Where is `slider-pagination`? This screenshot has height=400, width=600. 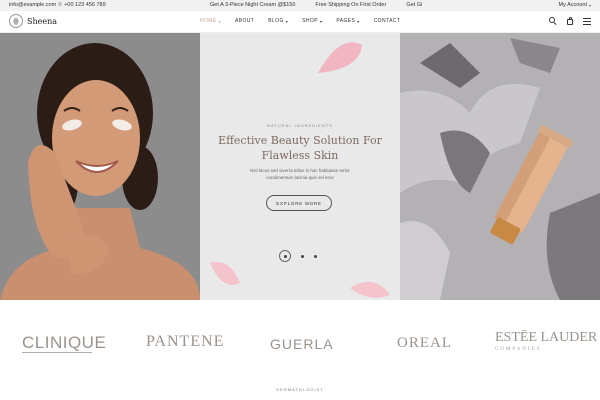 slider-pagination is located at coordinates (298, 256).